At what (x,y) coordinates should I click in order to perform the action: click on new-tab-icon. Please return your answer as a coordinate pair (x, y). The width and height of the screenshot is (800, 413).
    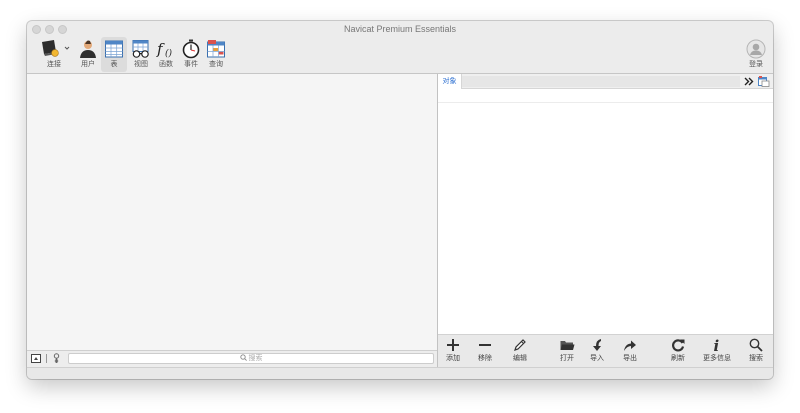
    Looking at the image, I should click on (764, 81).